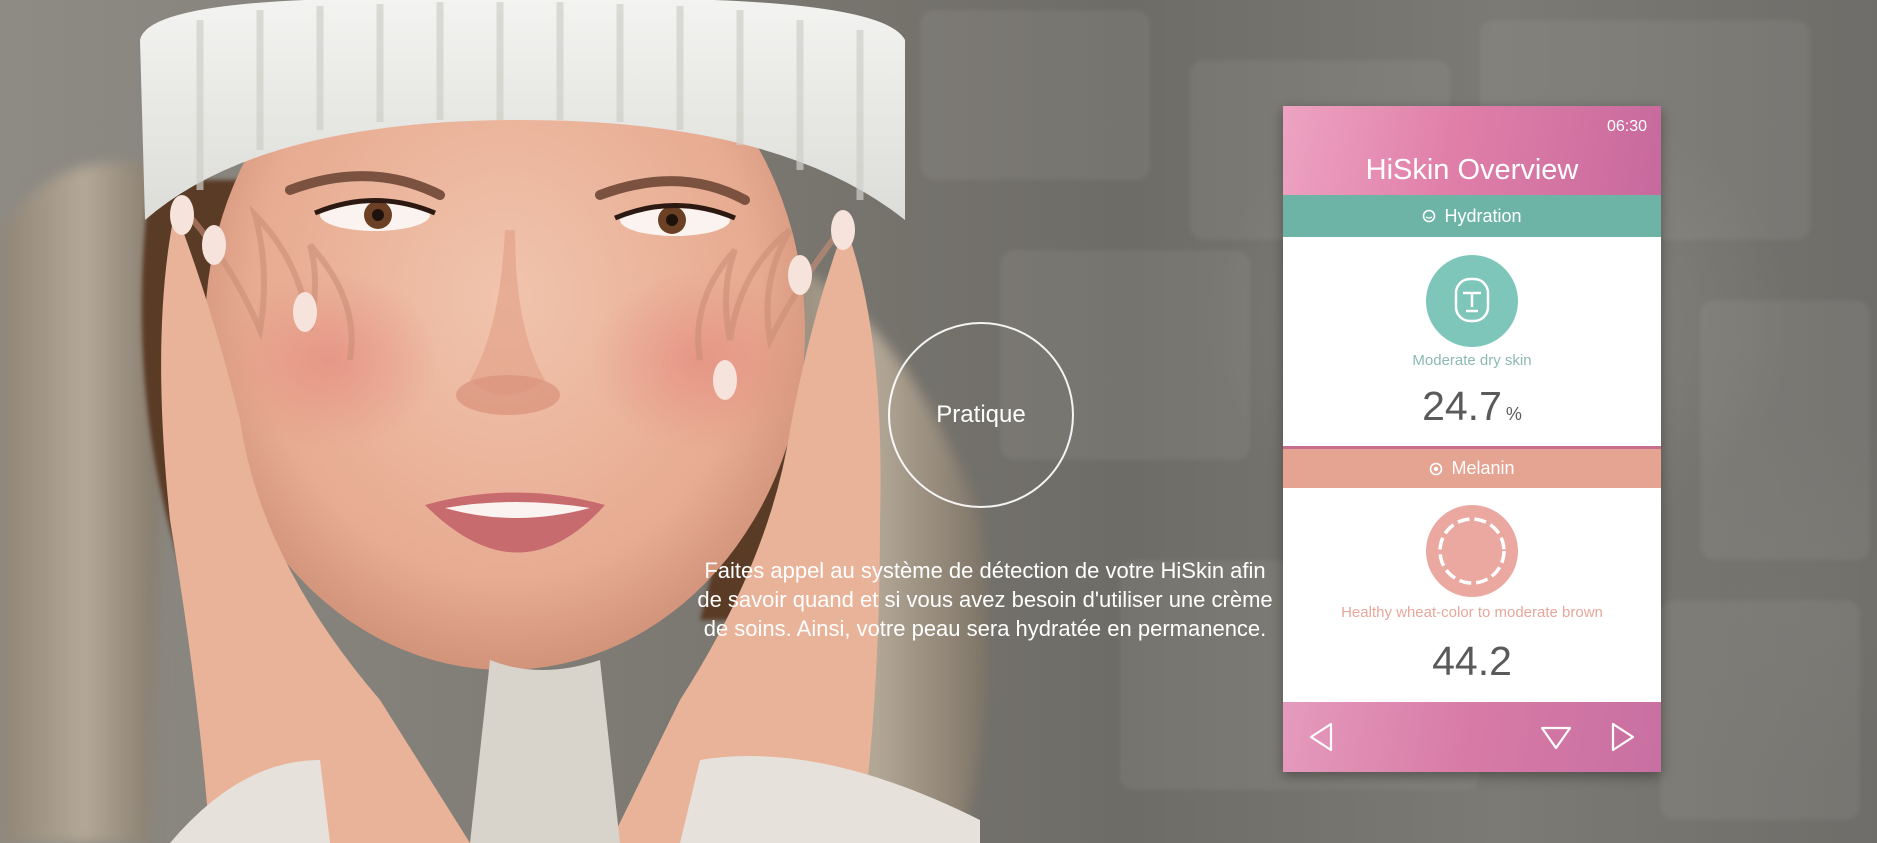 Image resolution: width=1877 pixels, height=843 pixels. Describe the element at coordinates (1462, 406) in the screenshot. I see `hydration-value: 24.7` at that location.